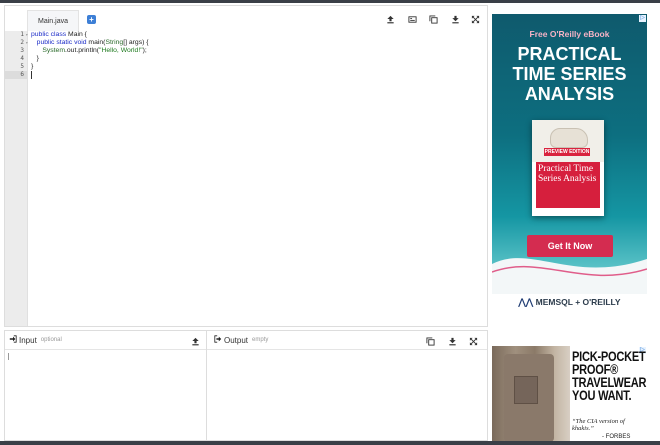 The height and width of the screenshot is (445, 660). What do you see at coordinates (455, 19) in the screenshot?
I see `download-icon` at bounding box center [455, 19].